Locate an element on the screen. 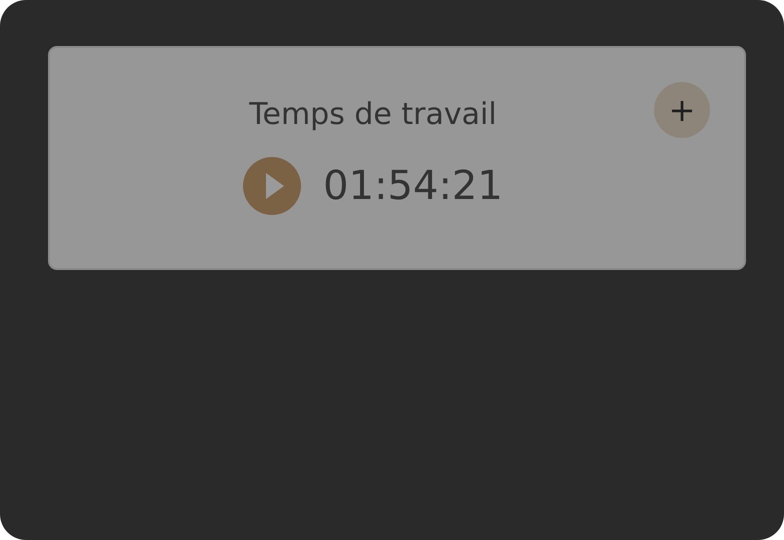 This screenshot has width=784, height=540. card-title: Temps de travail is located at coordinates (373, 113).